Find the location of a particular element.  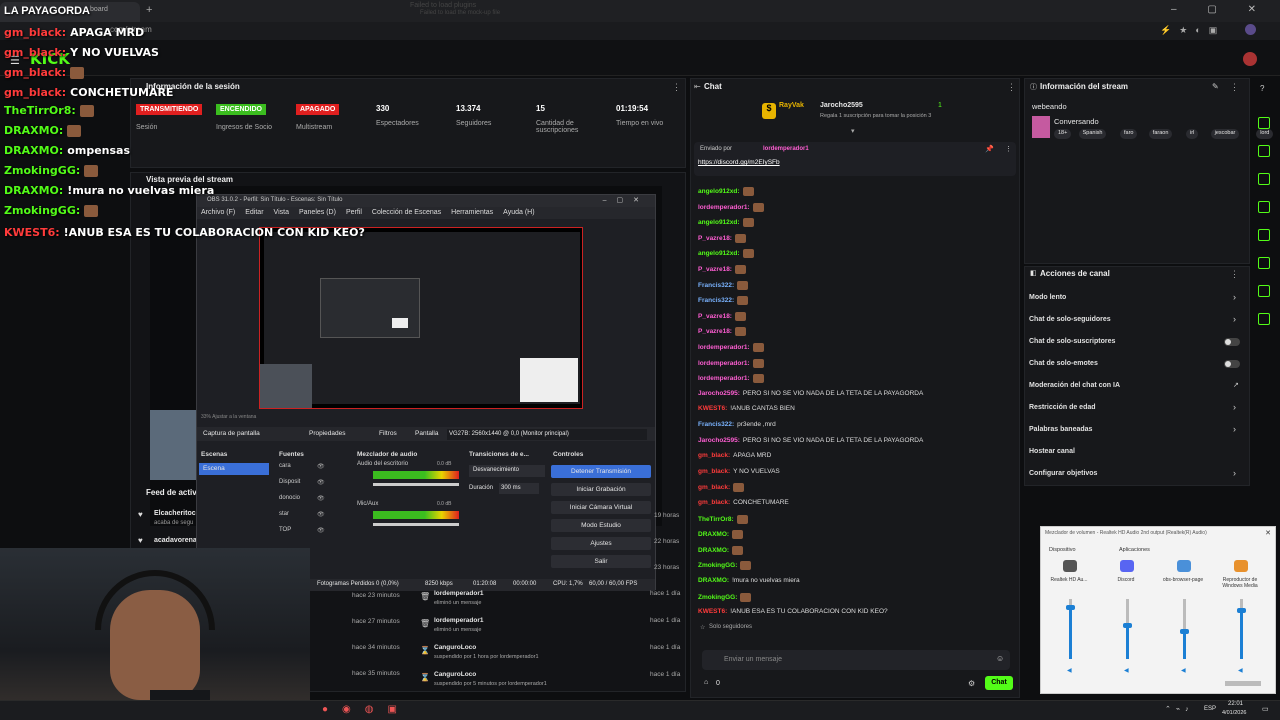

transition-select: Desvanecimiento is located at coordinates (507, 471).